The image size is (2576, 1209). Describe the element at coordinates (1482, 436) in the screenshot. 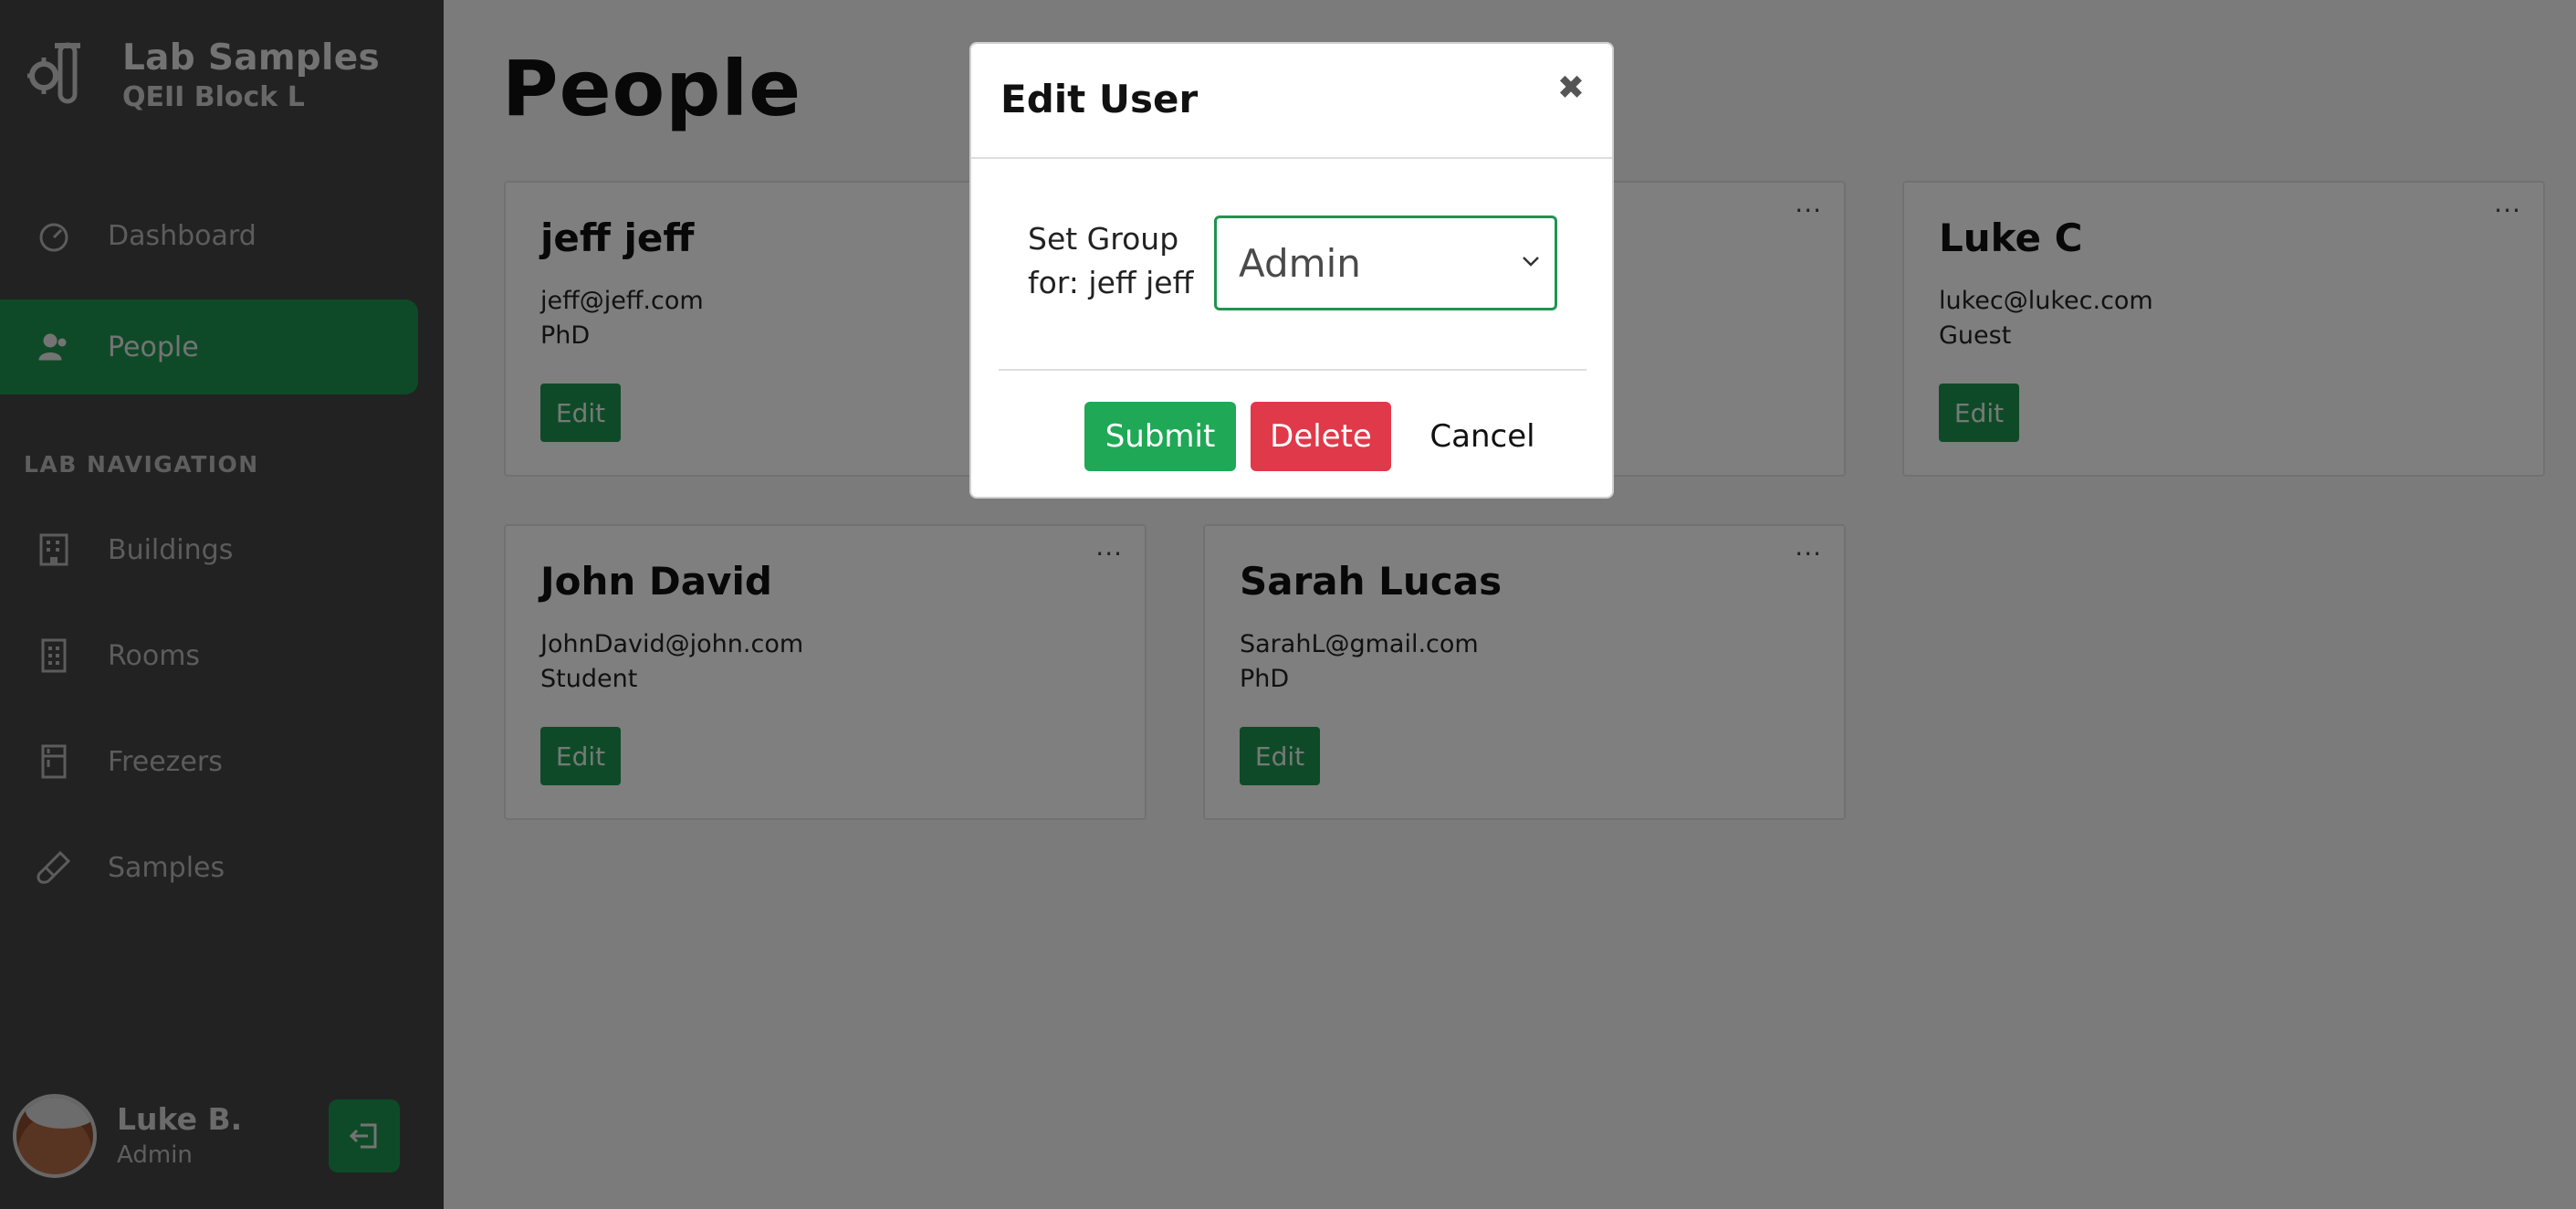

I see `cancel-button: Cancel` at that location.